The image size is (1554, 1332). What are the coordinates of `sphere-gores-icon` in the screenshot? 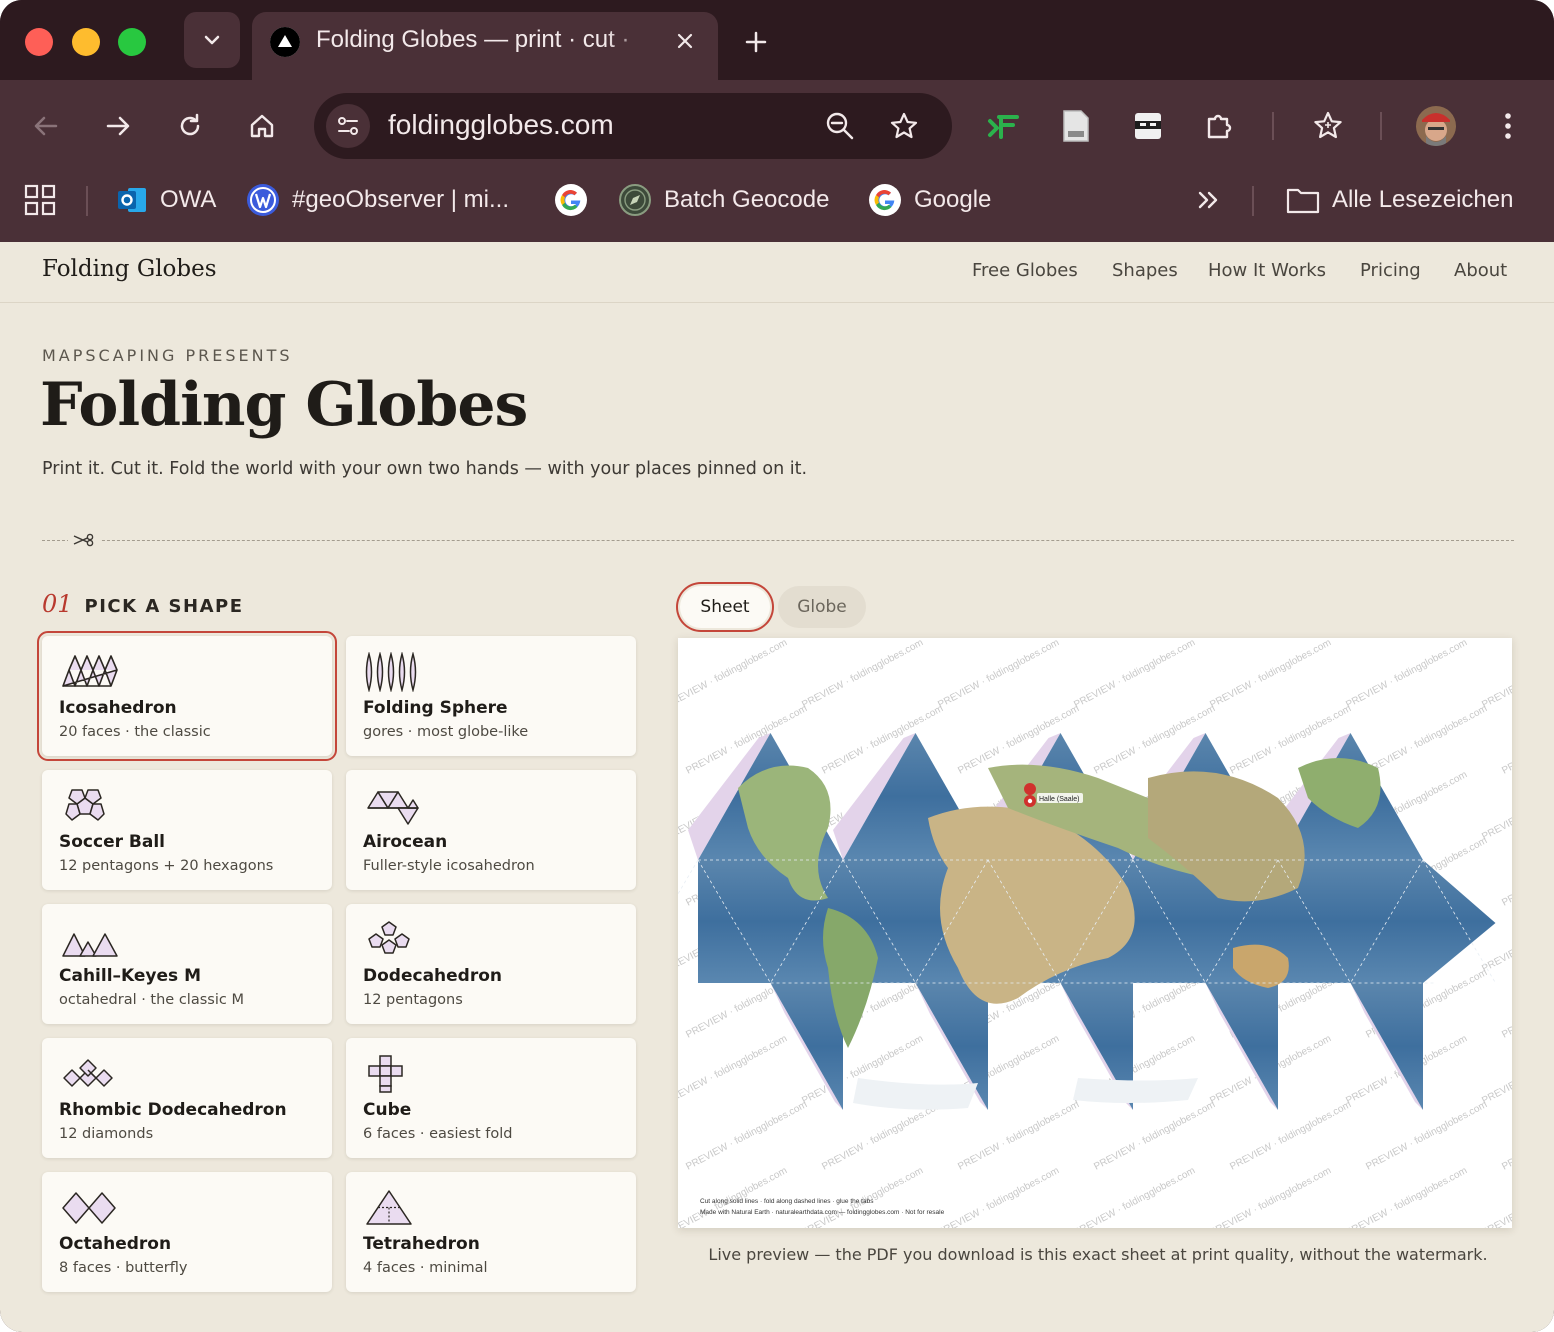 It's located at (391, 672).